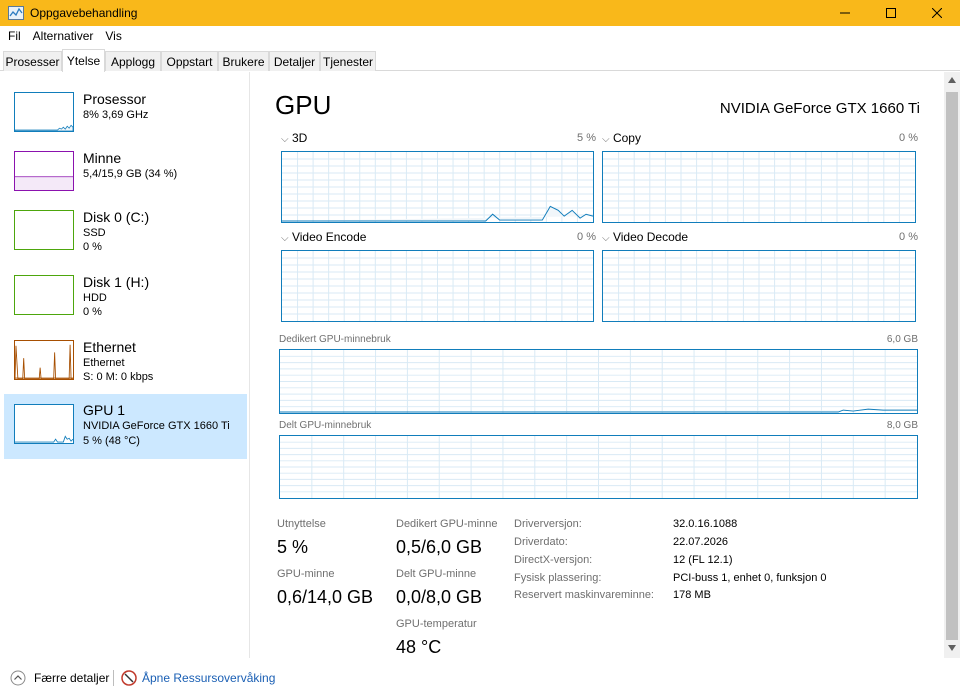  Describe the element at coordinates (626, 138) in the screenshot. I see `engine-label: Copy` at that location.